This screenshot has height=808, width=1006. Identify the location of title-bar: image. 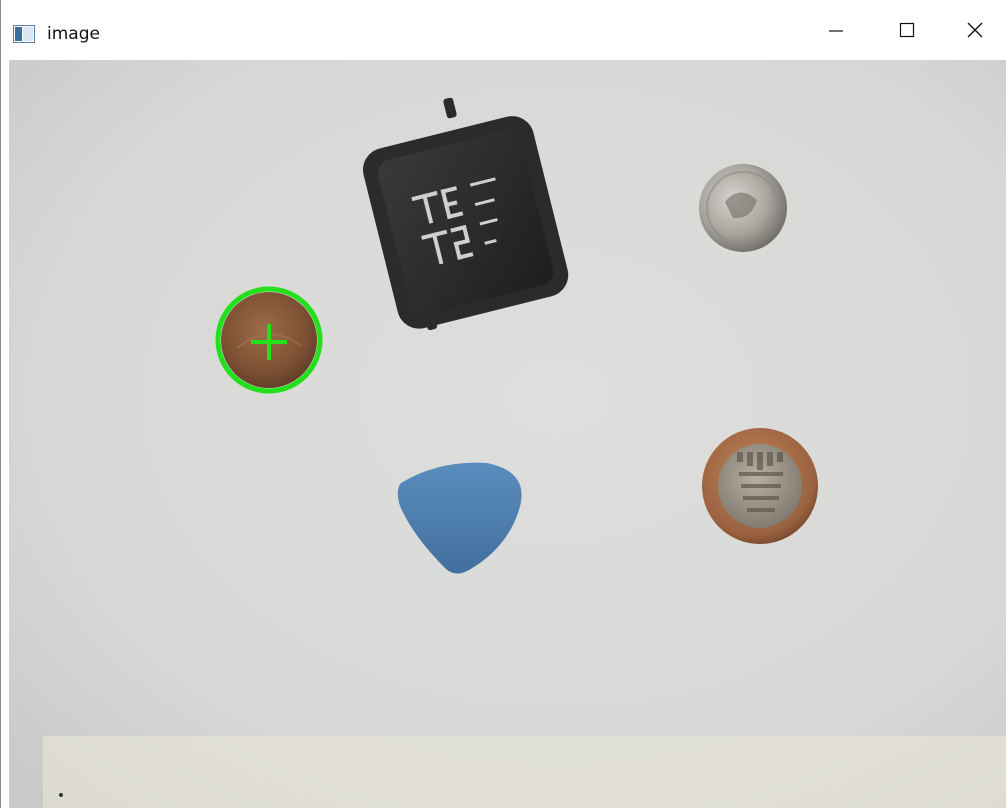
(503, 30).